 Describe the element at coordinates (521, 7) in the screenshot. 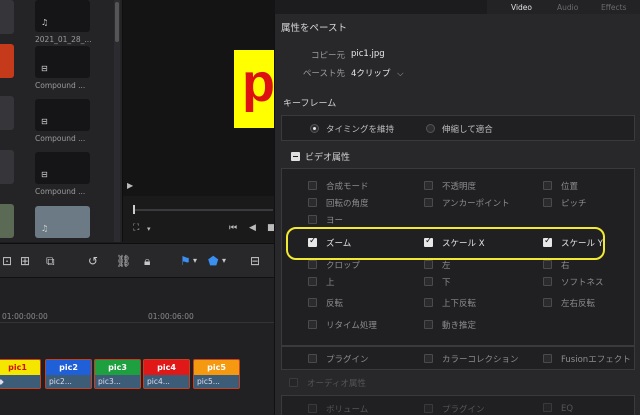

I see `tab-video: Video` at that location.